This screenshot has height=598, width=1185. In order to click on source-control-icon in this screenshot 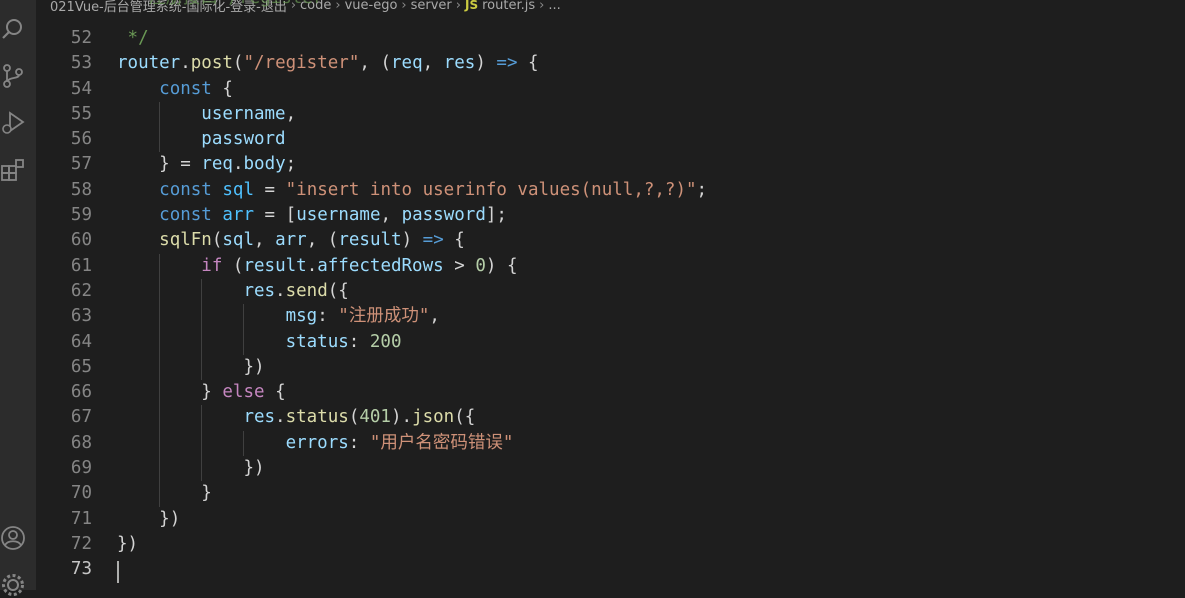, I will do `click(13, 76)`.